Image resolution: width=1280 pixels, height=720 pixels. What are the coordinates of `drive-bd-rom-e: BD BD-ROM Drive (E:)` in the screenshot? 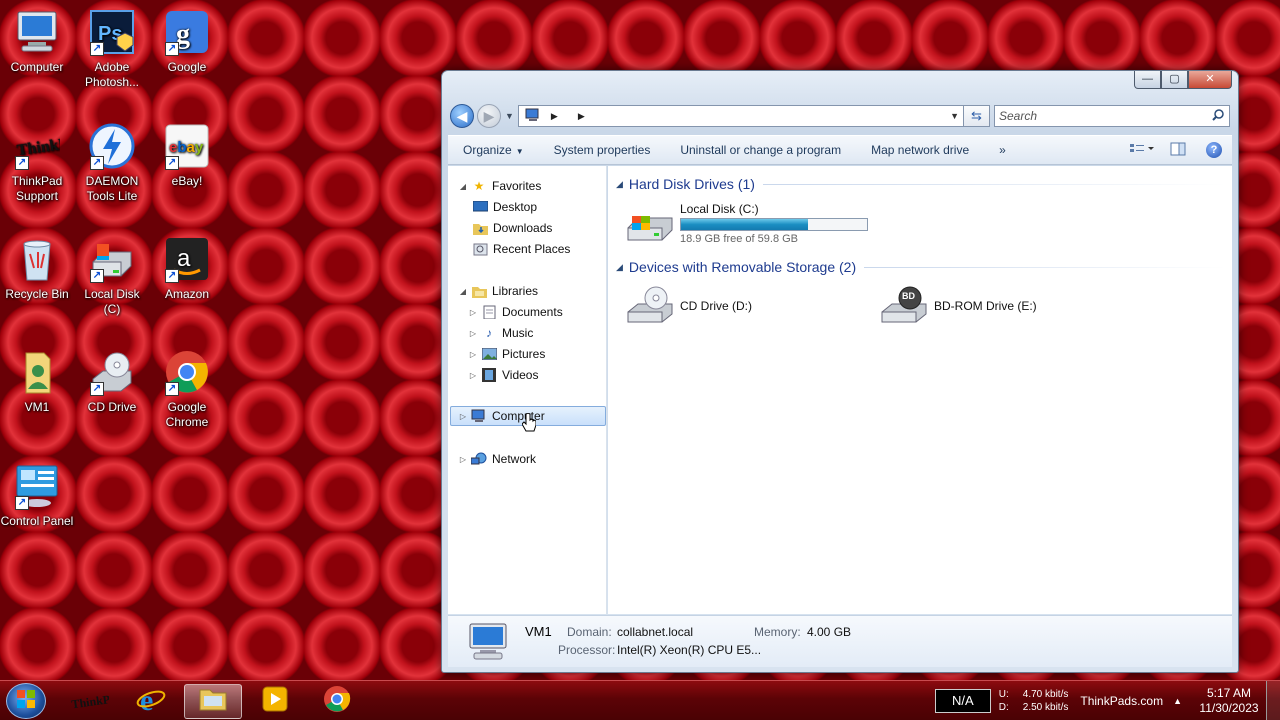 It's located at (958, 306).